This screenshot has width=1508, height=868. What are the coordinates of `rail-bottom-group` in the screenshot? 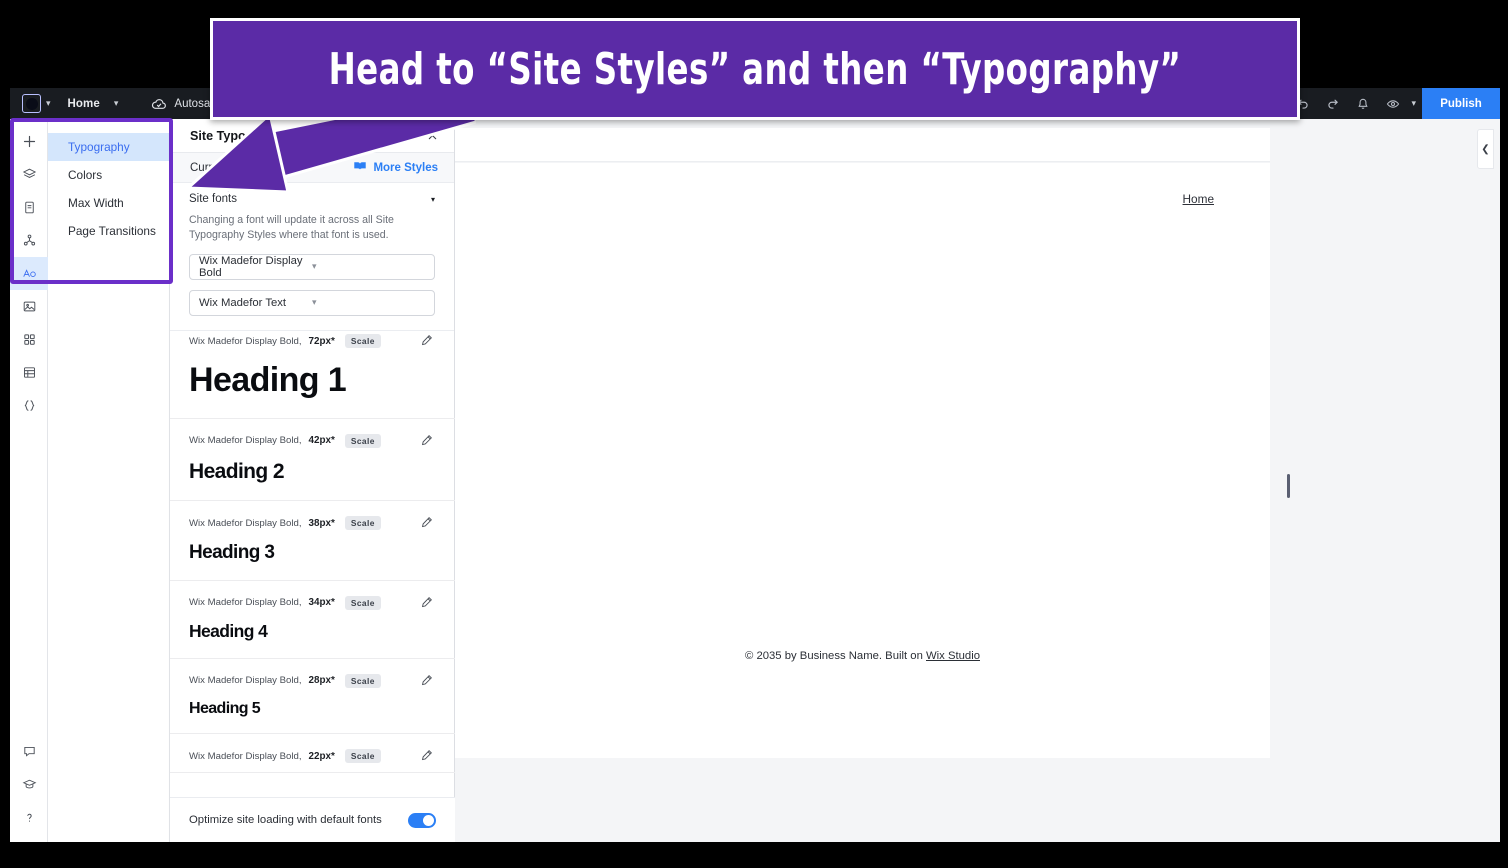 It's located at (29, 784).